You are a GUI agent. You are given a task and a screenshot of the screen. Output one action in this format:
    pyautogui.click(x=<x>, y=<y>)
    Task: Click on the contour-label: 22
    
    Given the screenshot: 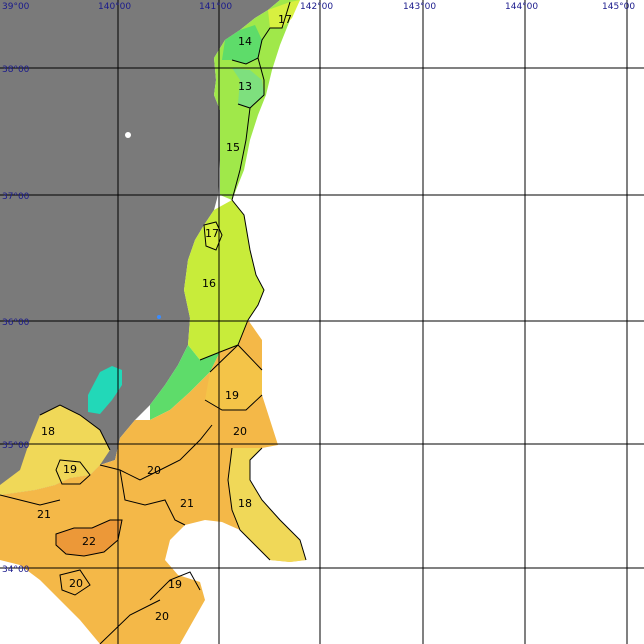 What is the action you would take?
    pyautogui.click(x=89, y=541)
    